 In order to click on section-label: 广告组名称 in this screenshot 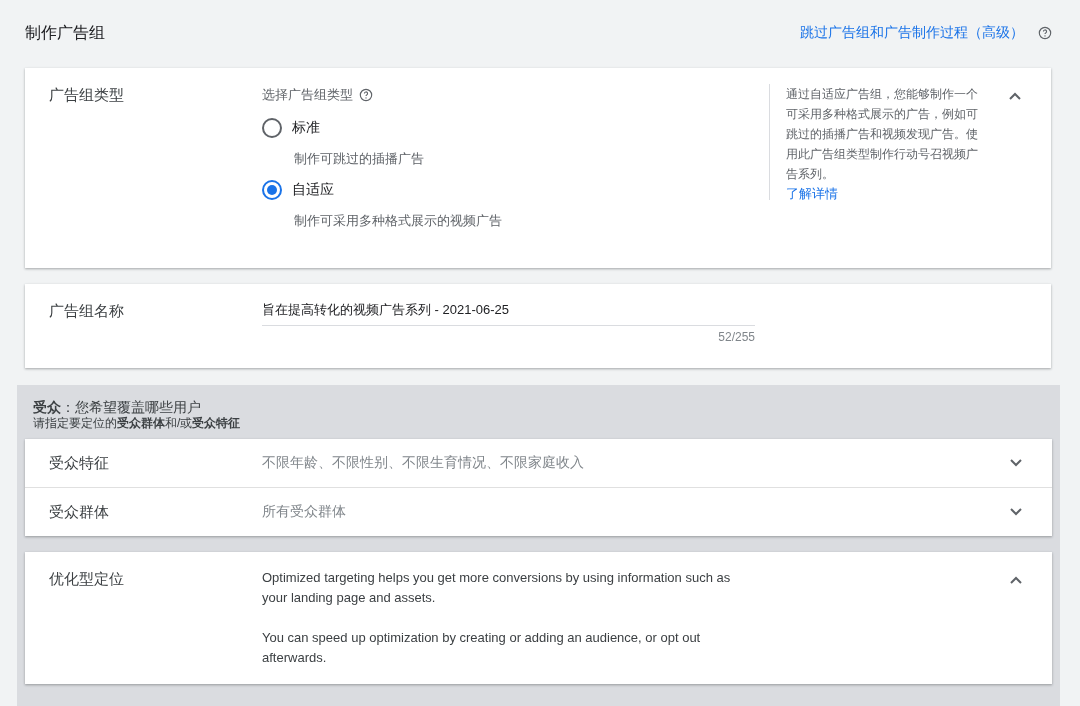, I will do `click(87, 311)`.